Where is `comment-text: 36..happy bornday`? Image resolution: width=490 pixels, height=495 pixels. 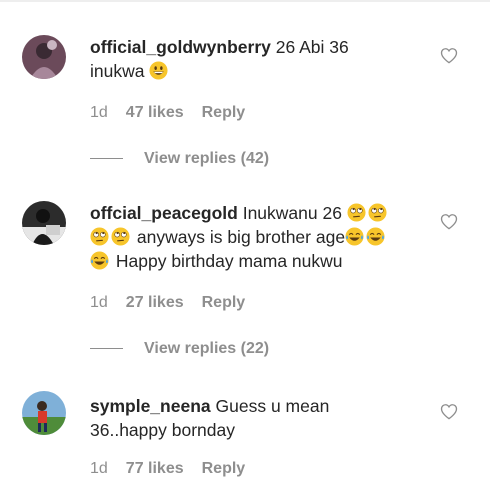
comment-text: 36..happy bornday is located at coordinates (162, 430).